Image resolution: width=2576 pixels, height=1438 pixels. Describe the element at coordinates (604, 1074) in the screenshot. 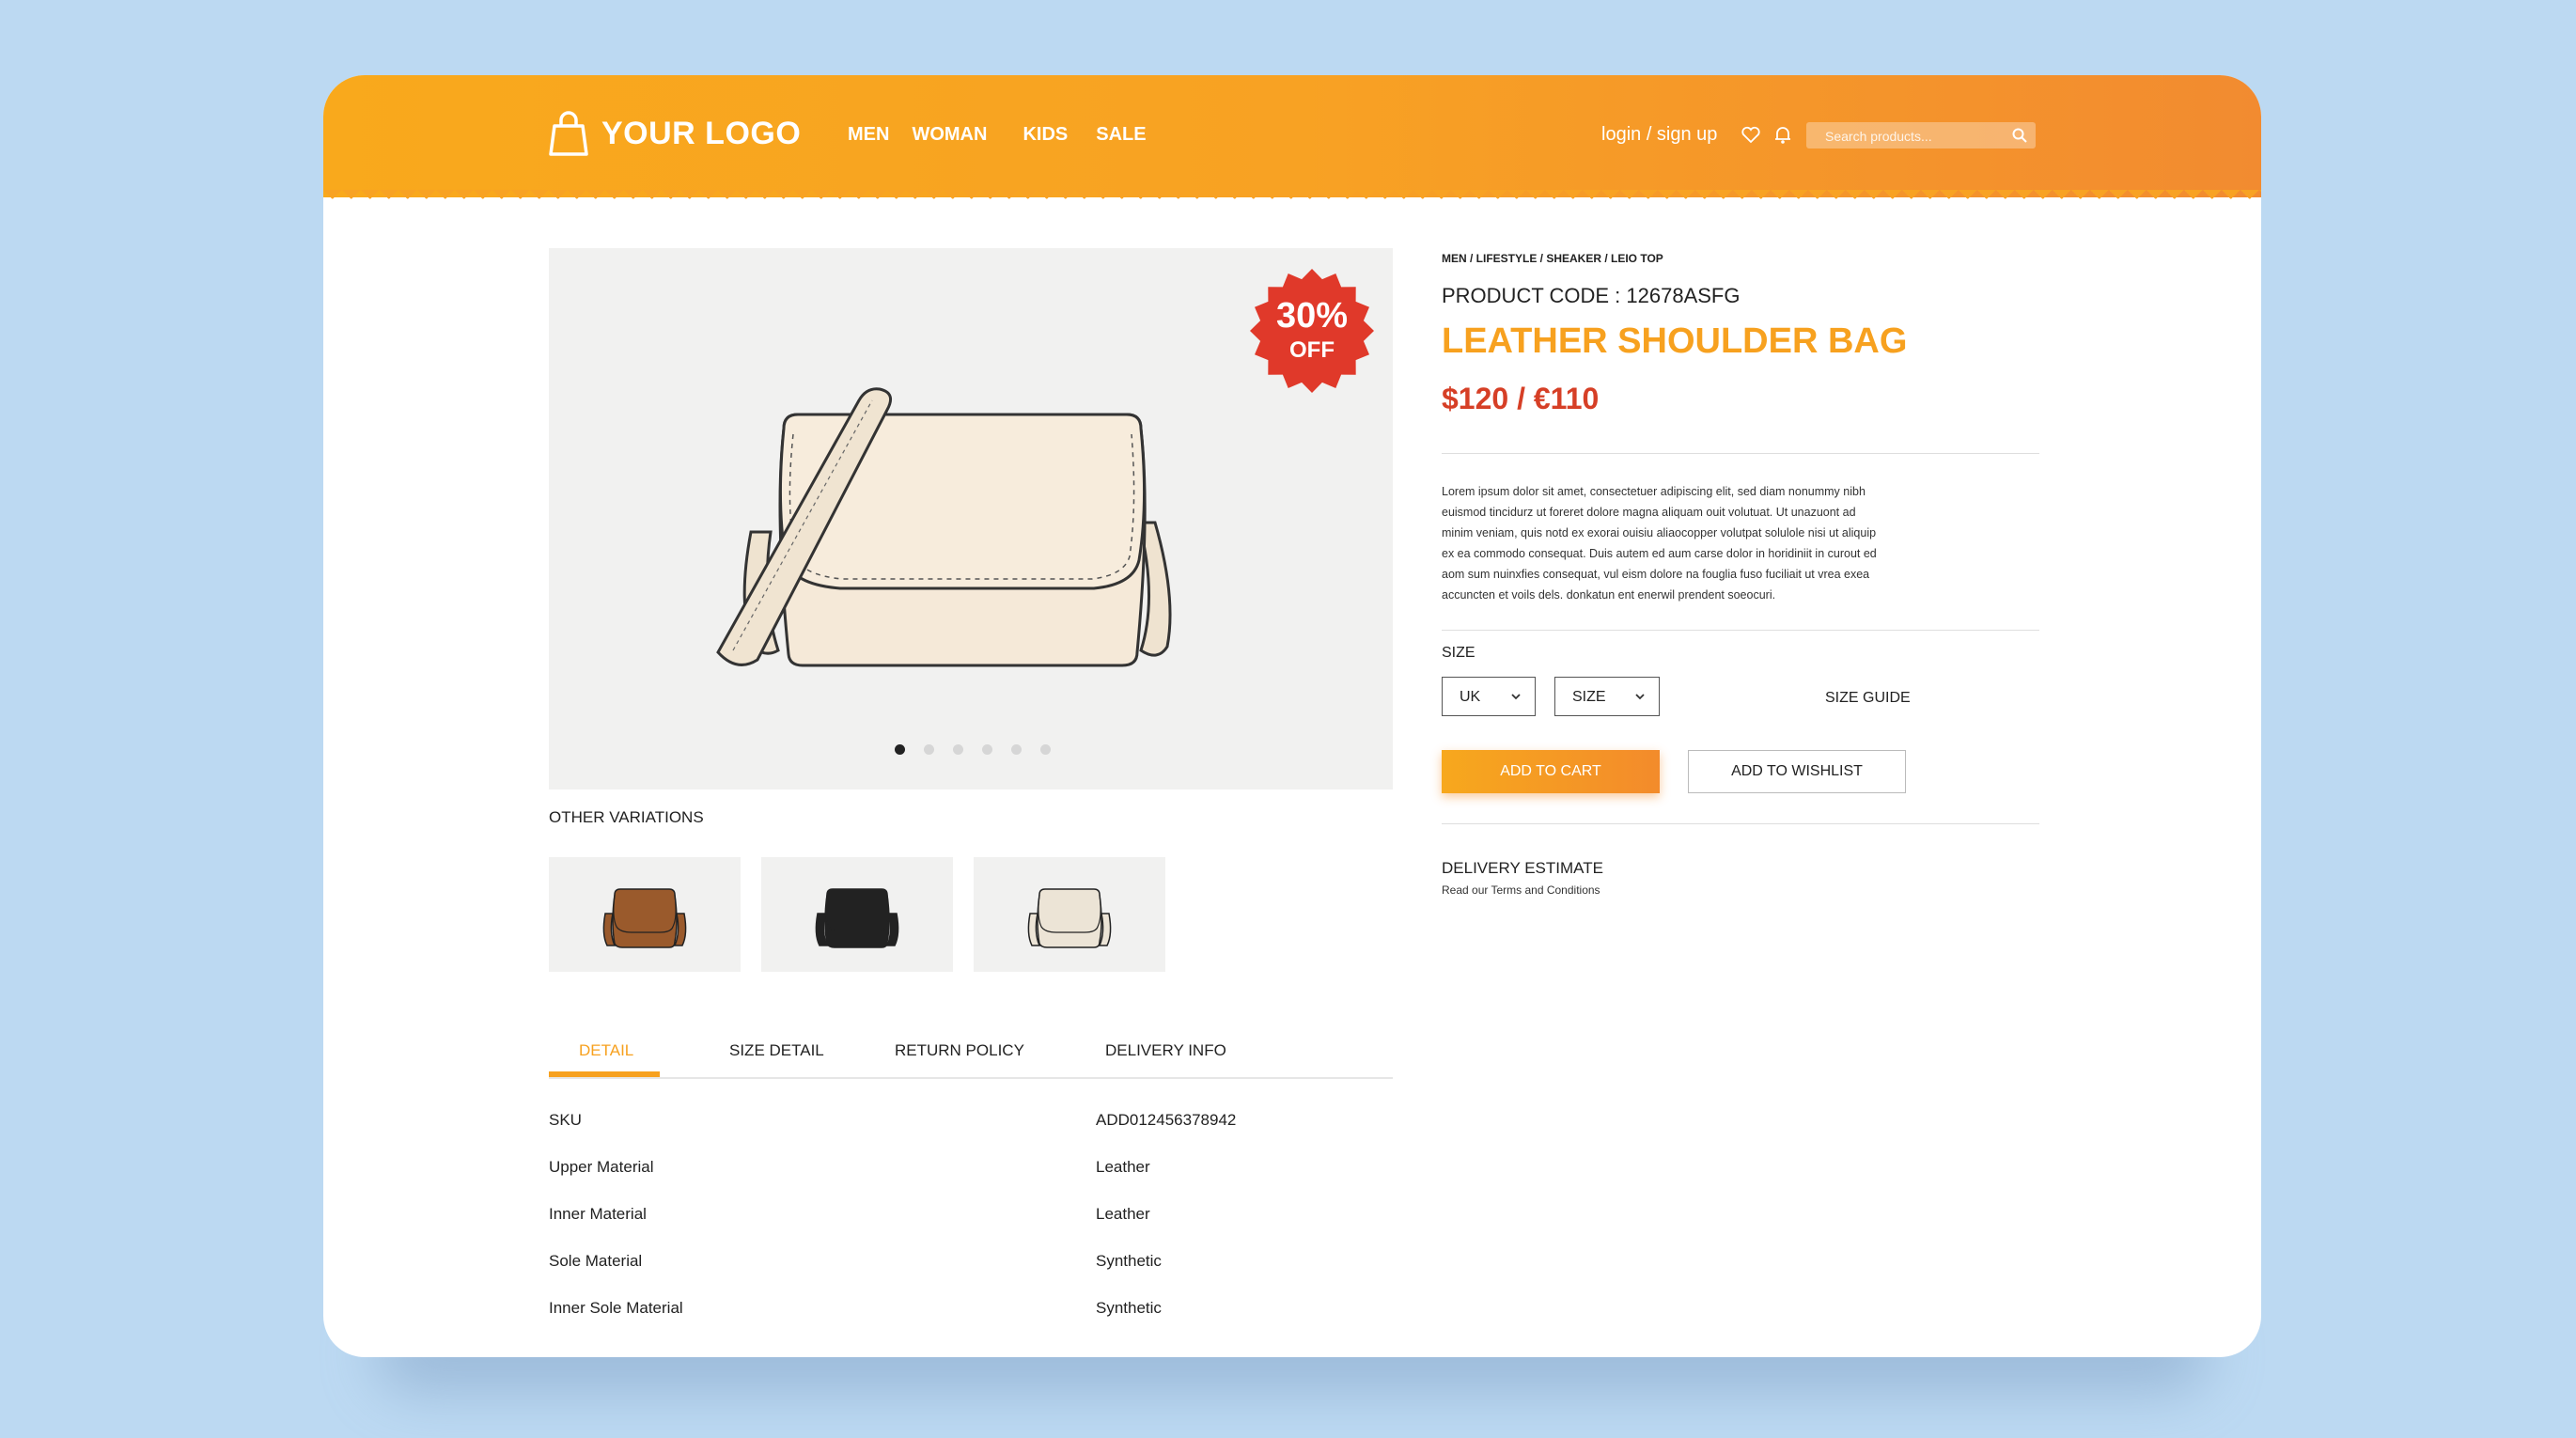

I see `active-tab-indicator` at that location.